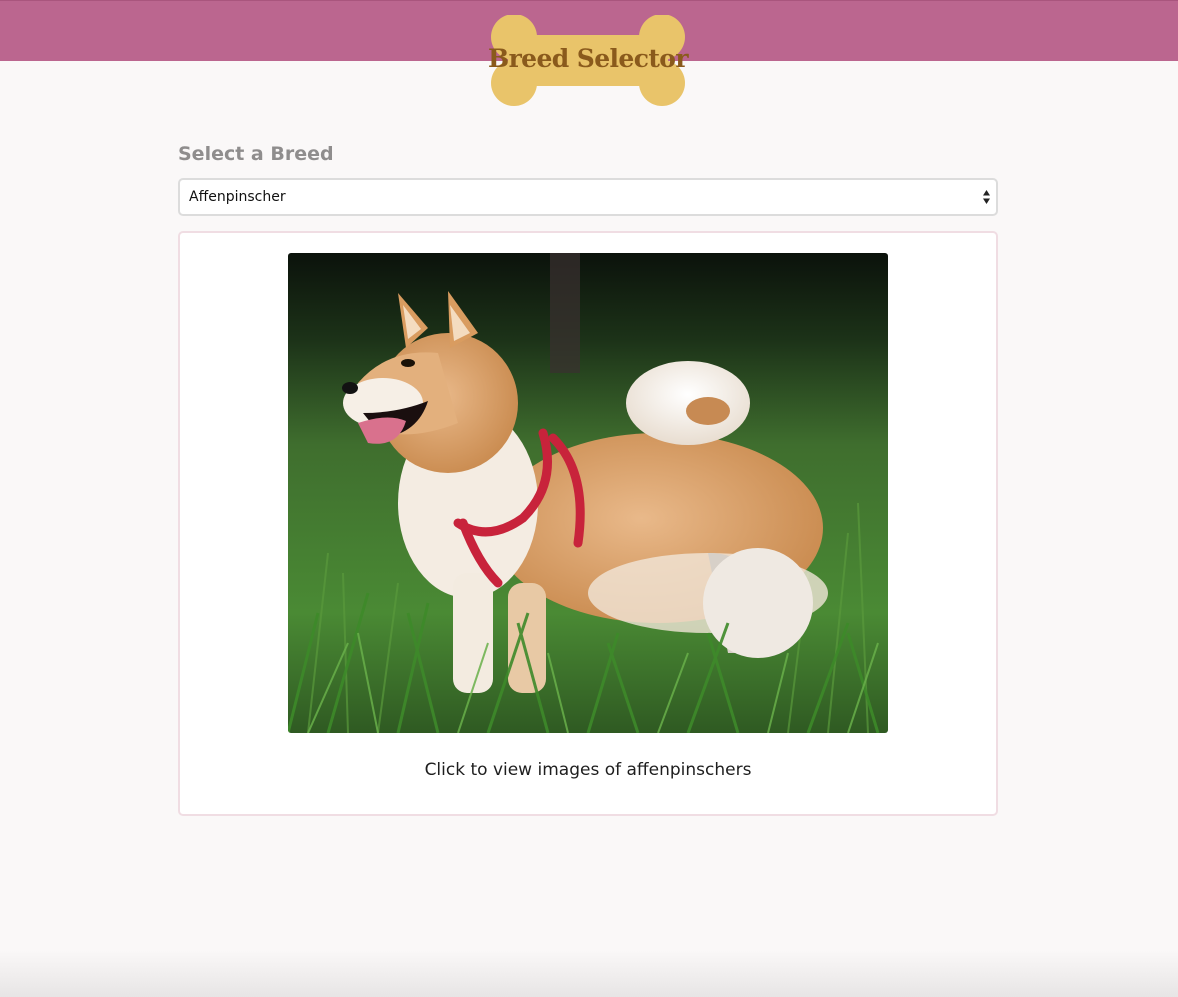 This screenshot has height=997, width=1178. I want to click on logo: Breed Selector, so click(588, 60).